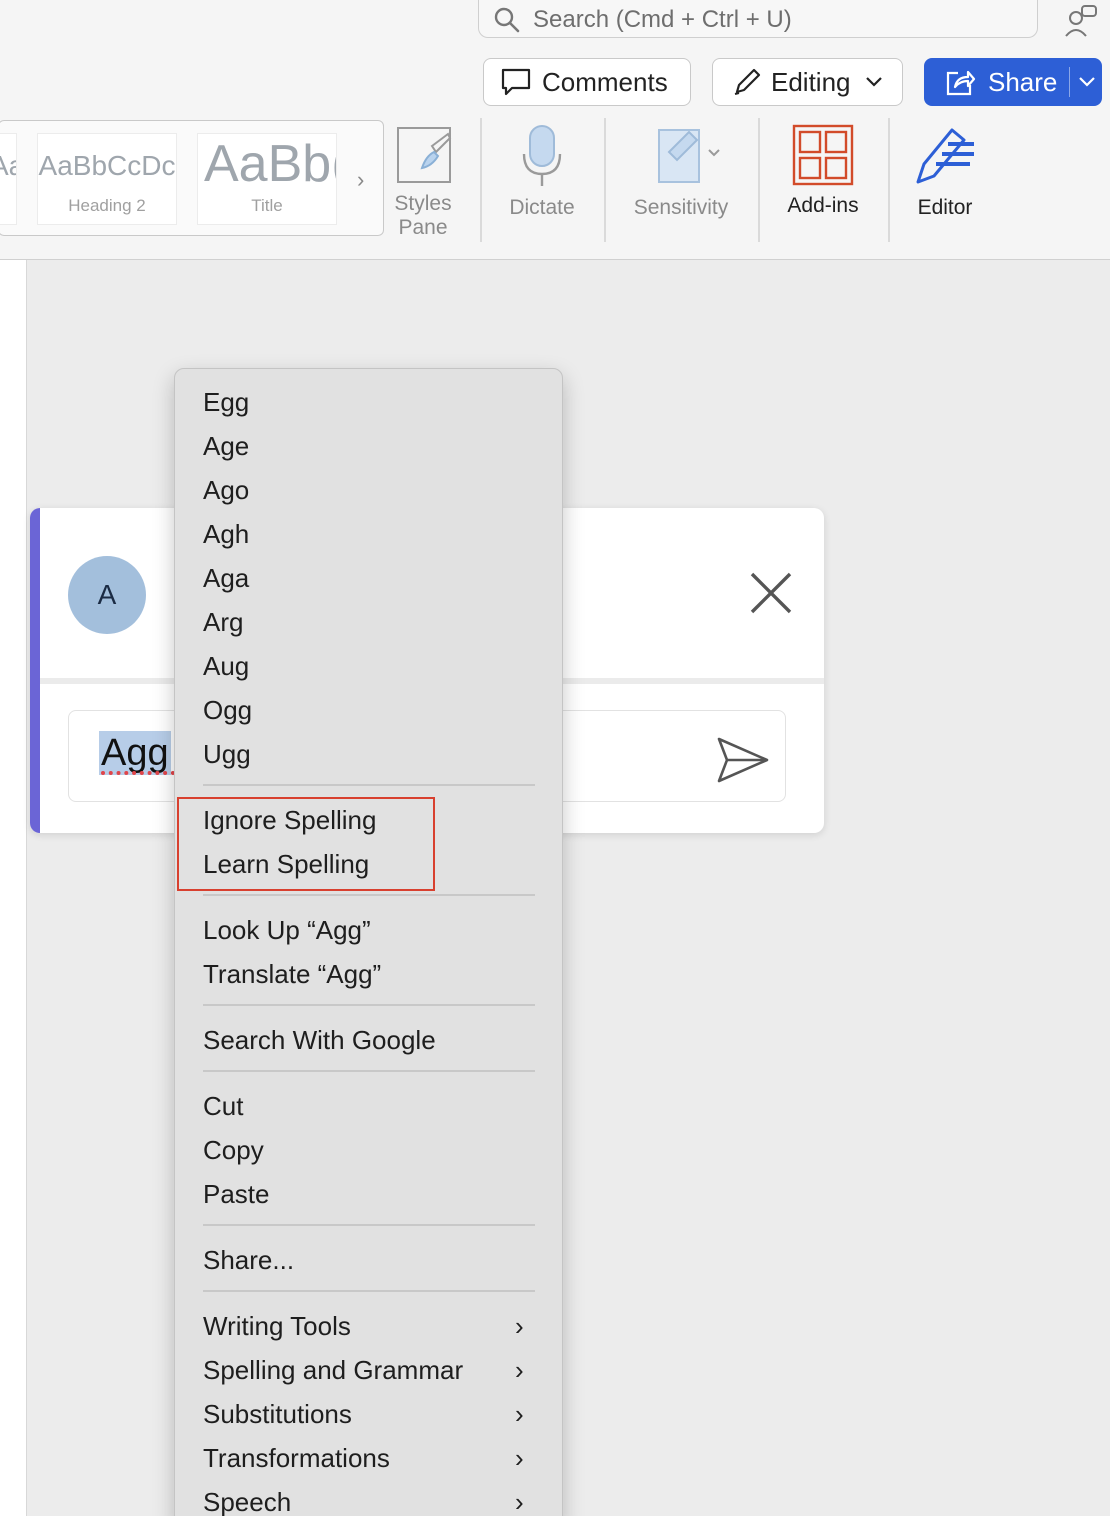 This screenshot has width=1110, height=1516. I want to click on editing-label: Editing, so click(811, 81).